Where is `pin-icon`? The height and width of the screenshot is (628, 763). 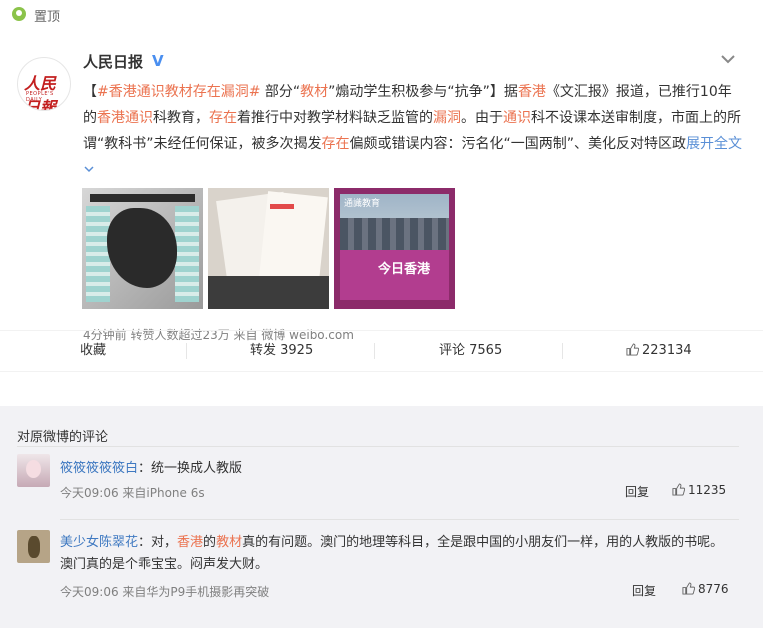 pin-icon is located at coordinates (19, 14).